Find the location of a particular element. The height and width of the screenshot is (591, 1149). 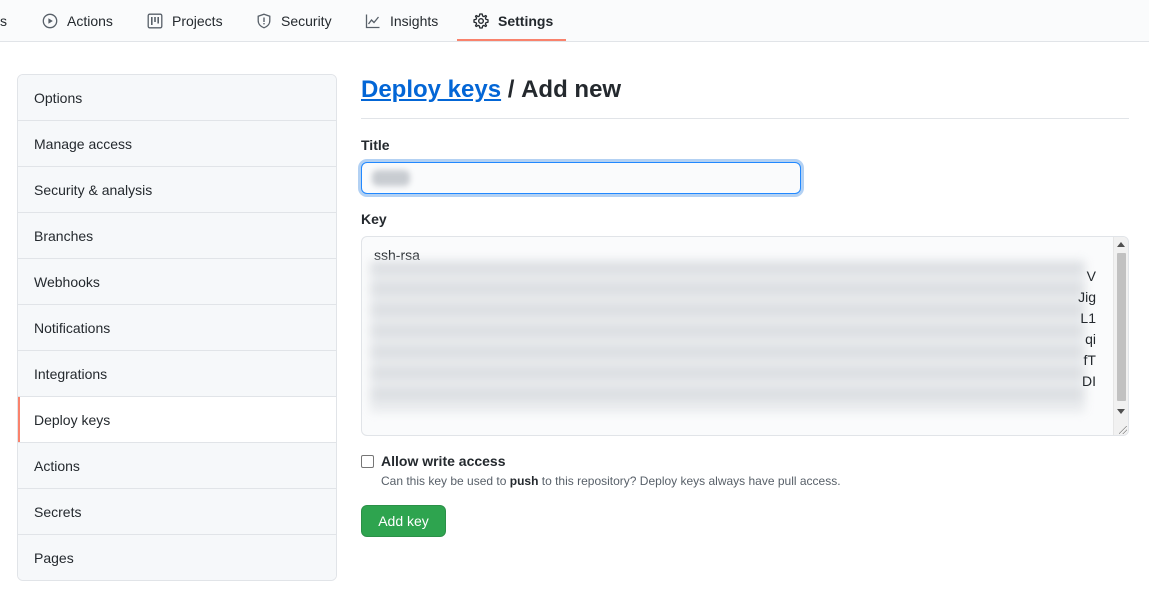

tab-actions-label: Actions is located at coordinates (90, 21).